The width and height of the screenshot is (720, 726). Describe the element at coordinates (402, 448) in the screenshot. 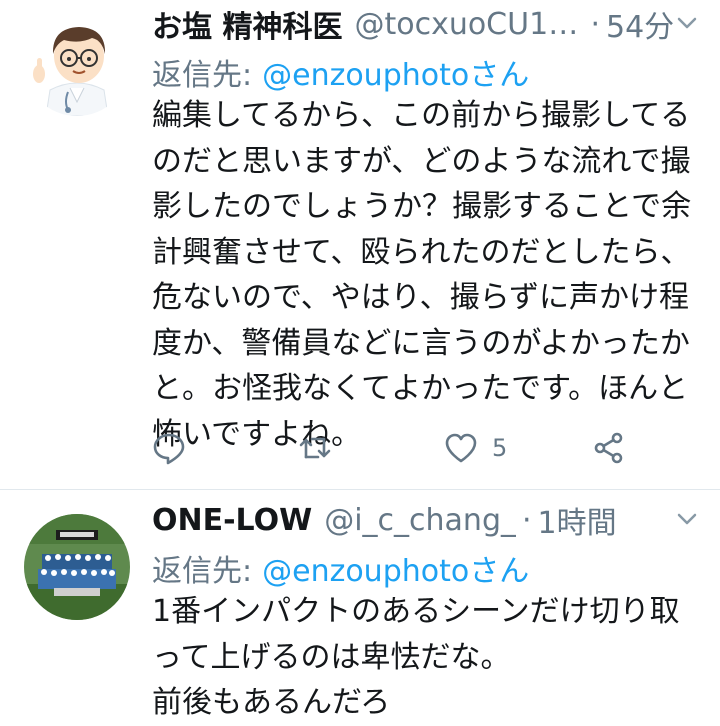

I see `tweet-actions: 5` at that location.